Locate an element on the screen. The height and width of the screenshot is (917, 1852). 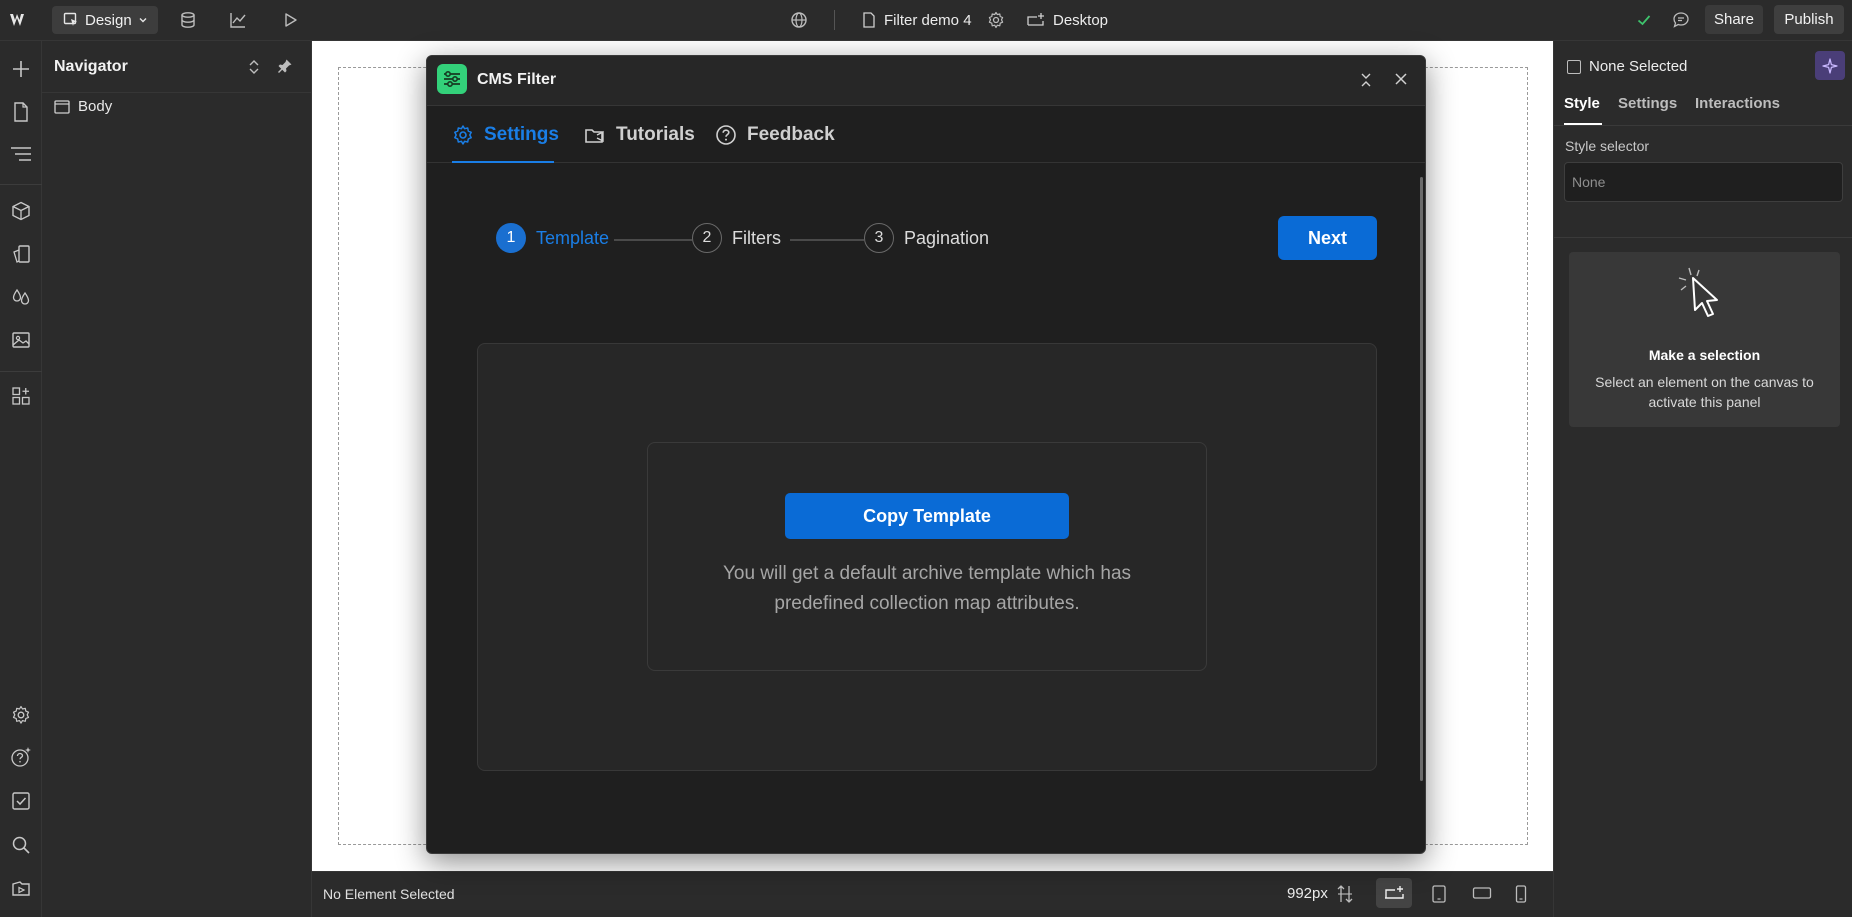
assets-image-icon is located at coordinates (21, 340).